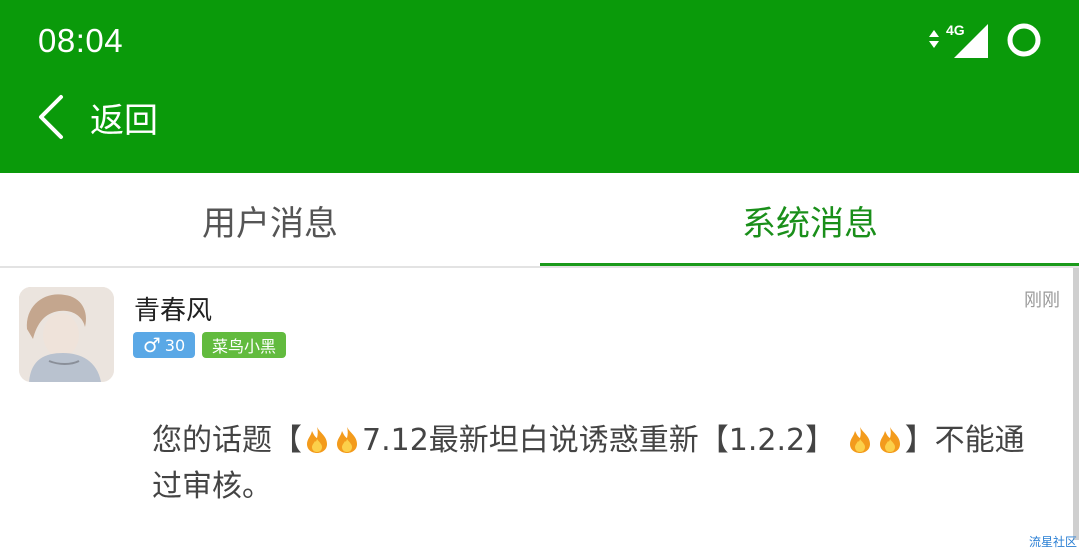 Image resolution: width=1079 pixels, height=550 pixels. I want to click on gender-age-badge: ♂ 30, so click(164, 345).